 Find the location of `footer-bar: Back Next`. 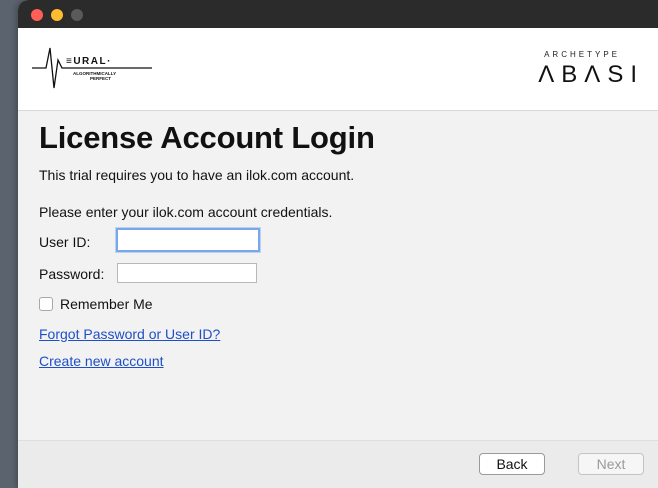

footer-bar: Back Next is located at coordinates (338, 464).